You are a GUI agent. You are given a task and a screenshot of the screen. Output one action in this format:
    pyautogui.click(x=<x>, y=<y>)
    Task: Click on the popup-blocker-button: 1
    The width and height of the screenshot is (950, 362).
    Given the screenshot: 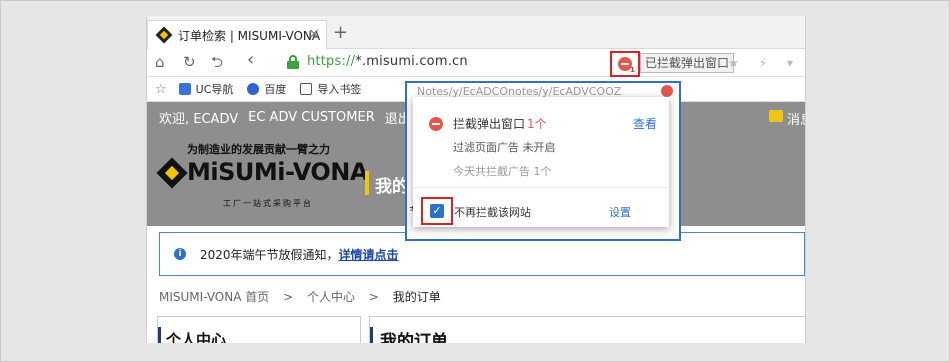 What is the action you would take?
    pyautogui.click(x=625, y=64)
    